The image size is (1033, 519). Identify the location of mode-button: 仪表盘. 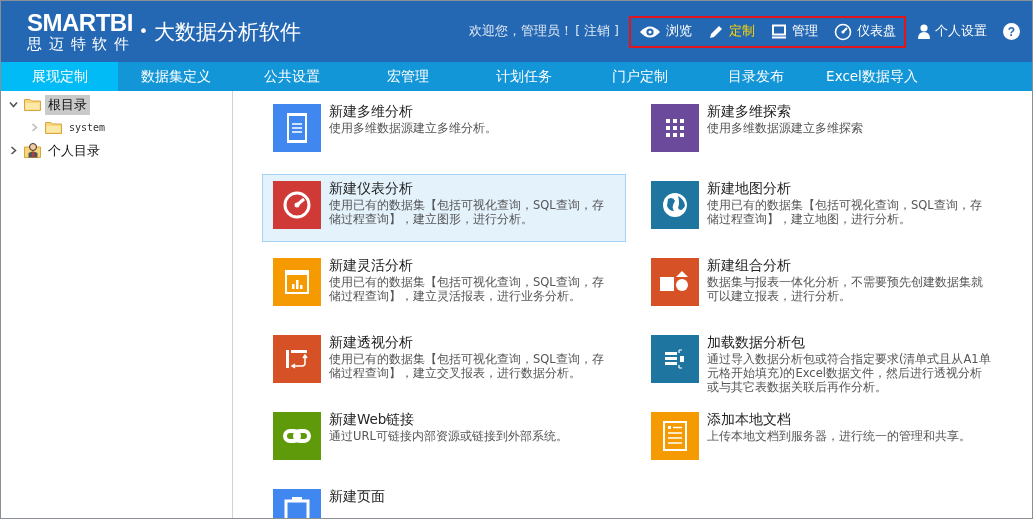
(865, 31).